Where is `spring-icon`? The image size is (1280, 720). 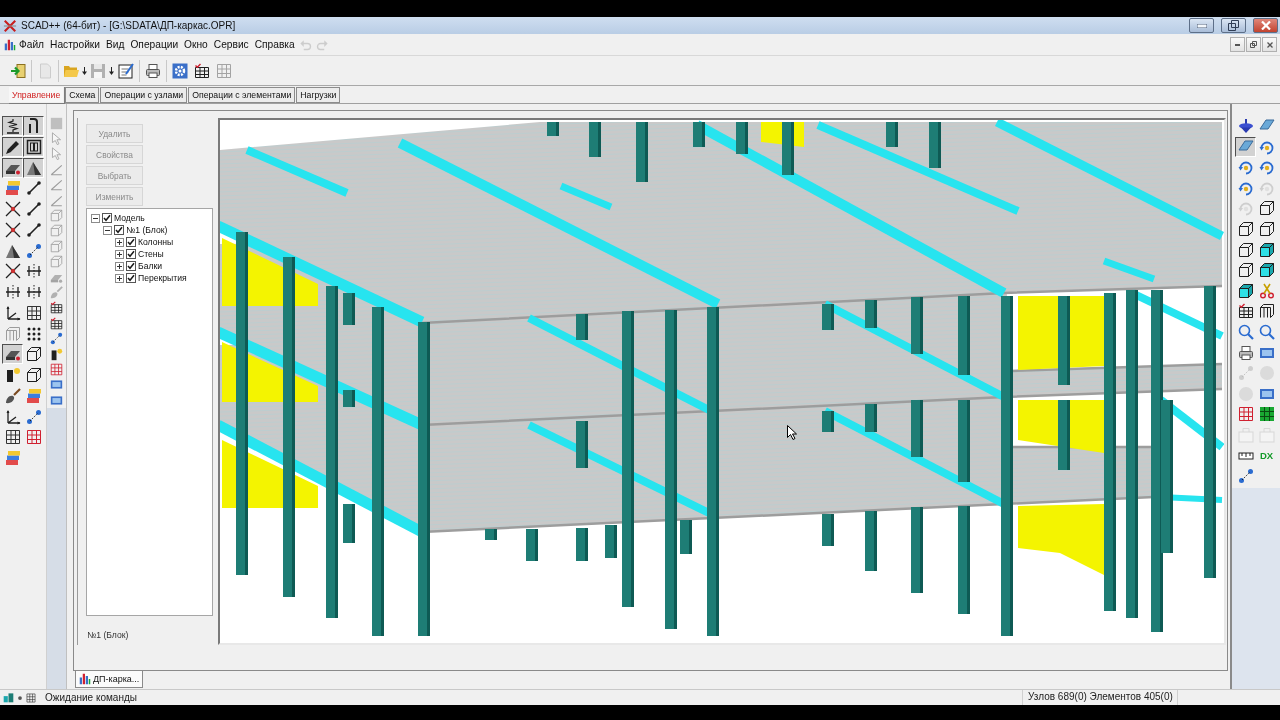
spring-icon is located at coordinates (12, 126).